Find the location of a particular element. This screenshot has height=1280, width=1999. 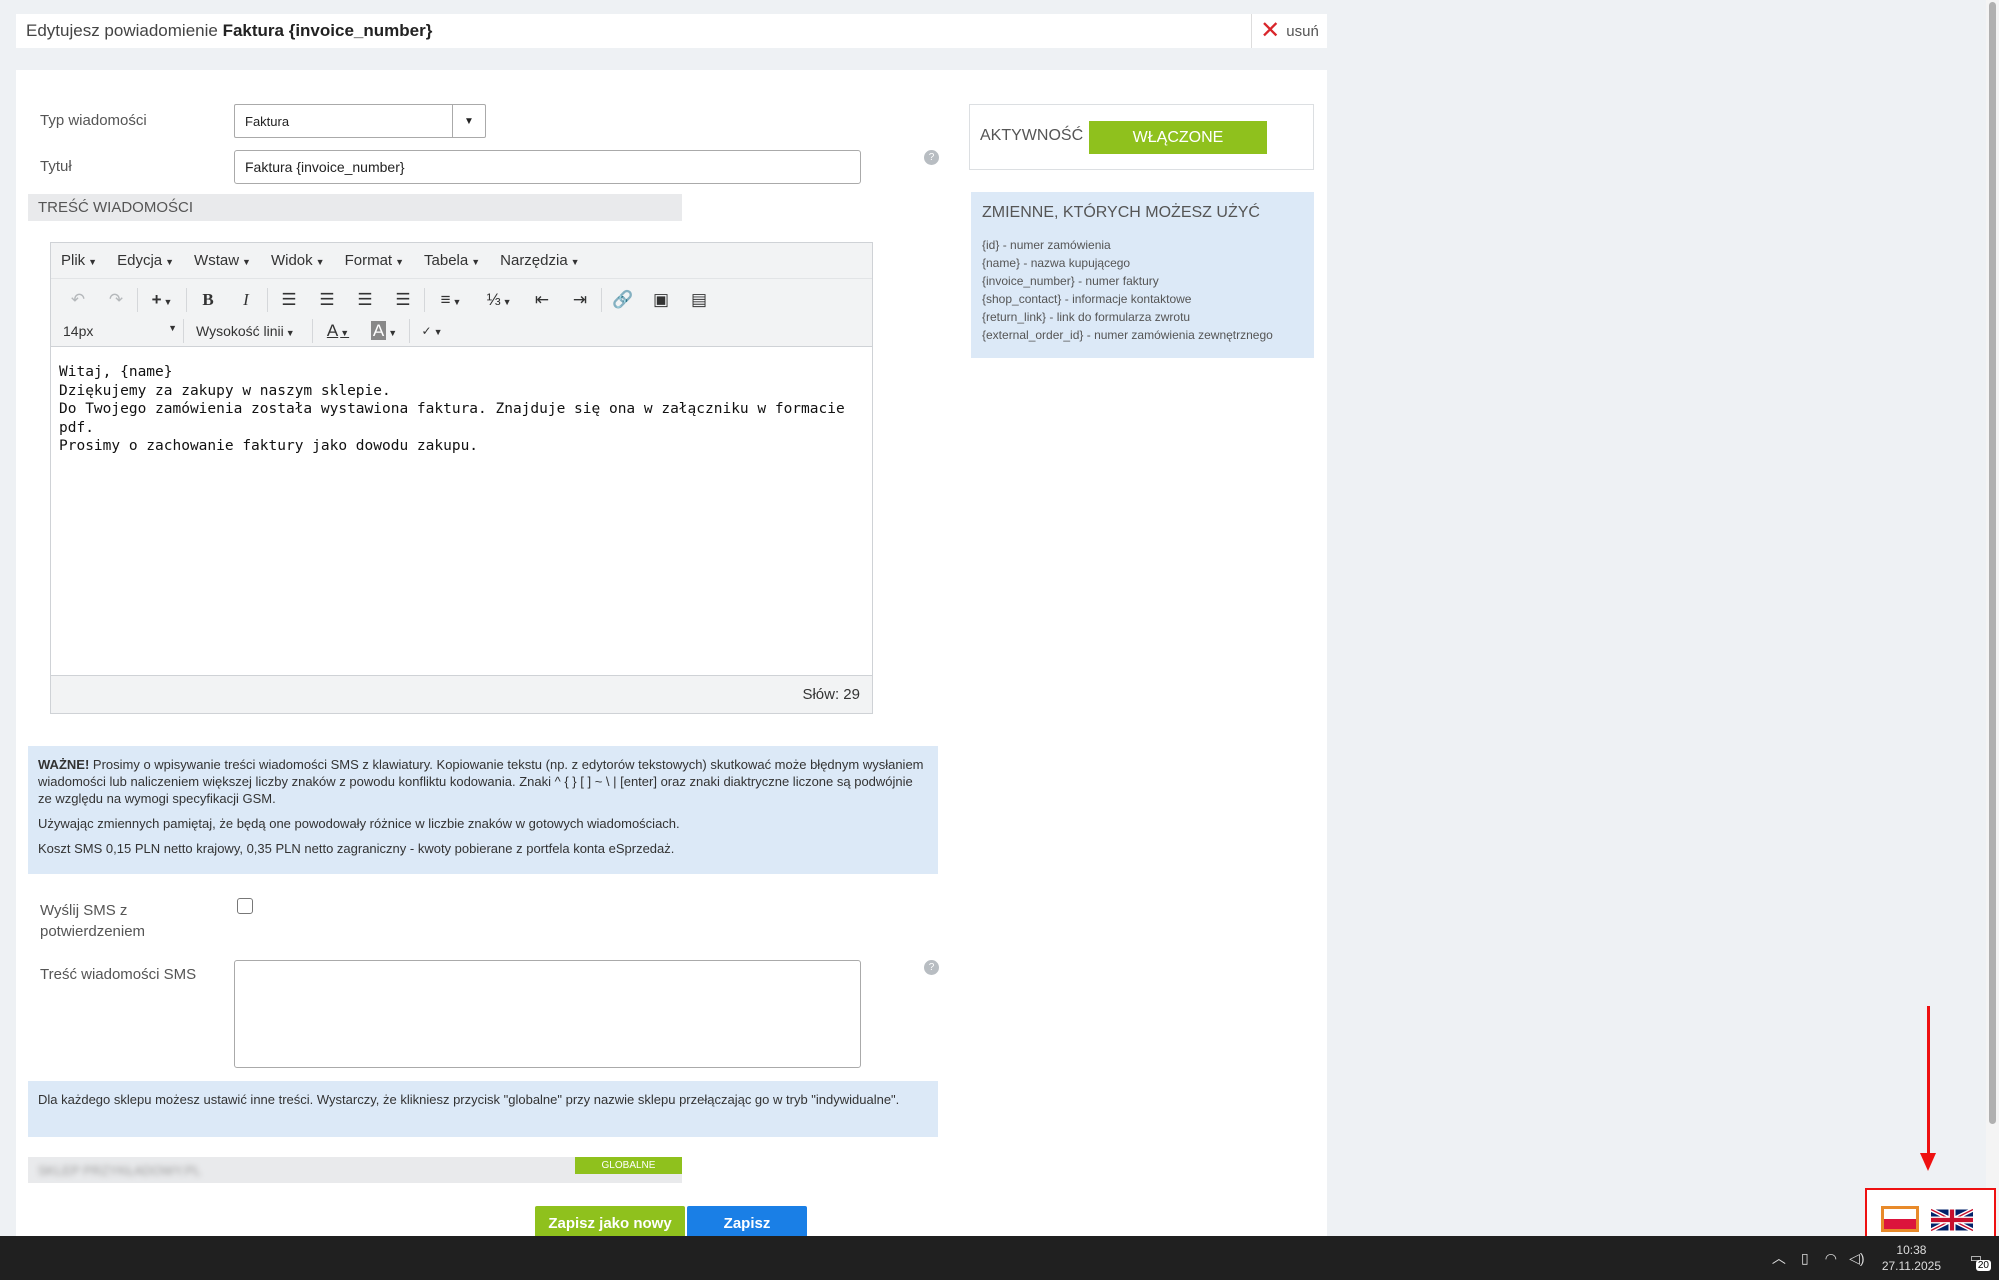

chevron-up-icon: ︿ is located at coordinates (1779, 1258).